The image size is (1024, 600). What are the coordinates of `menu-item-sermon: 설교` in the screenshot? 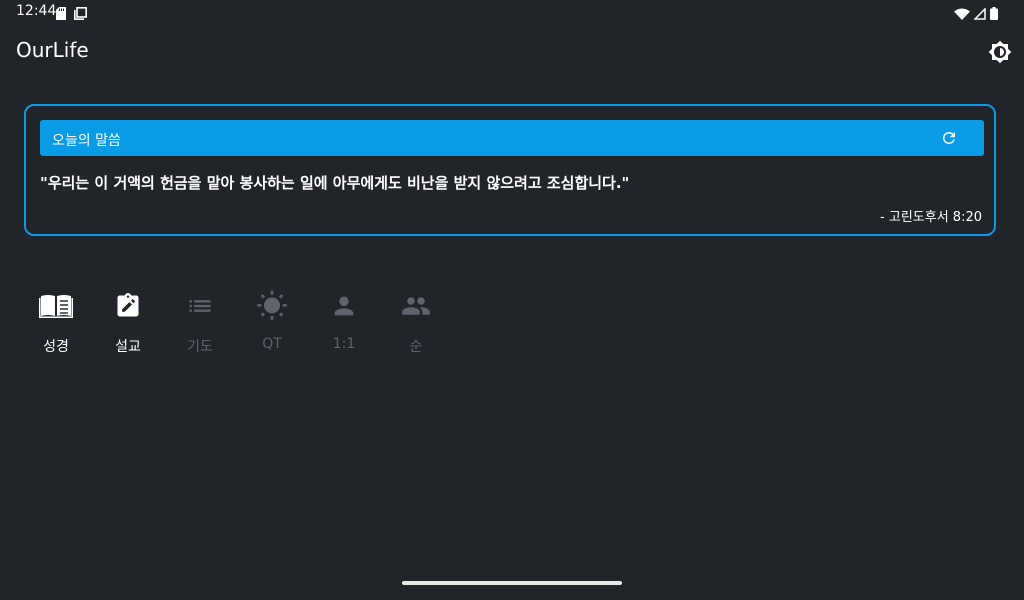 It's located at (128, 322).